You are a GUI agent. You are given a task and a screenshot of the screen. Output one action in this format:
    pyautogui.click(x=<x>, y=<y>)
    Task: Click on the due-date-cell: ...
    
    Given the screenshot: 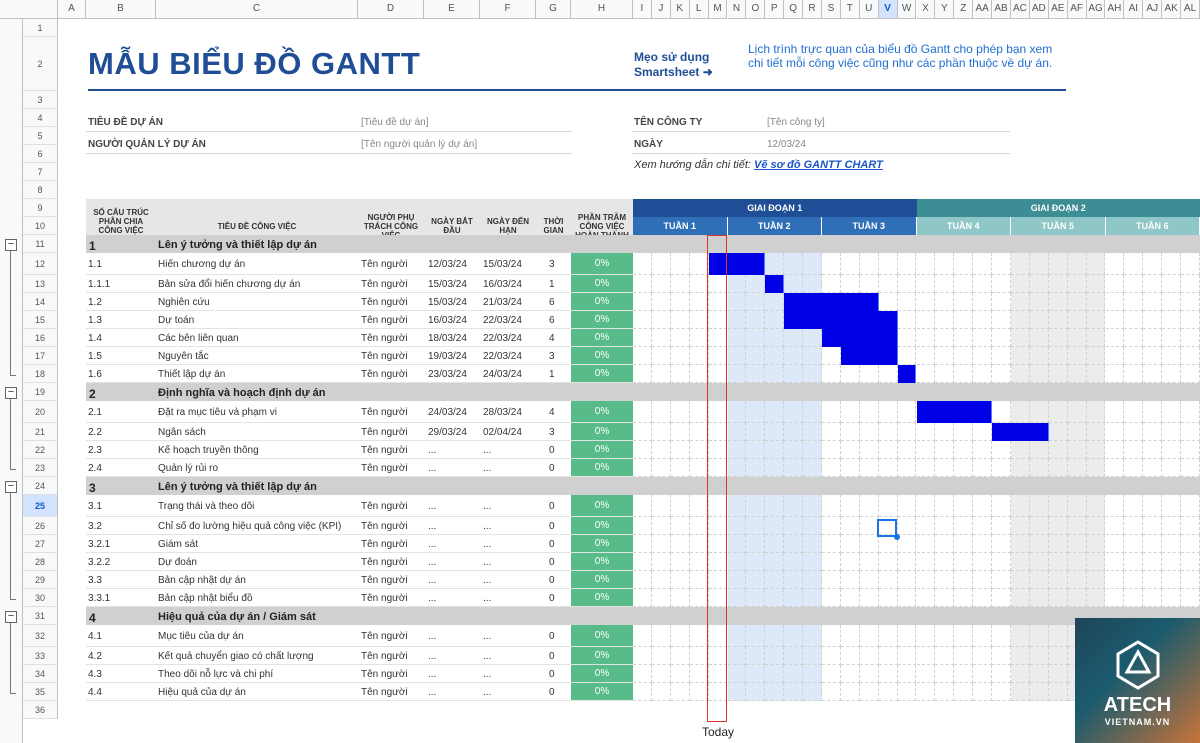 What is the action you would take?
    pyautogui.click(x=487, y=468)
    